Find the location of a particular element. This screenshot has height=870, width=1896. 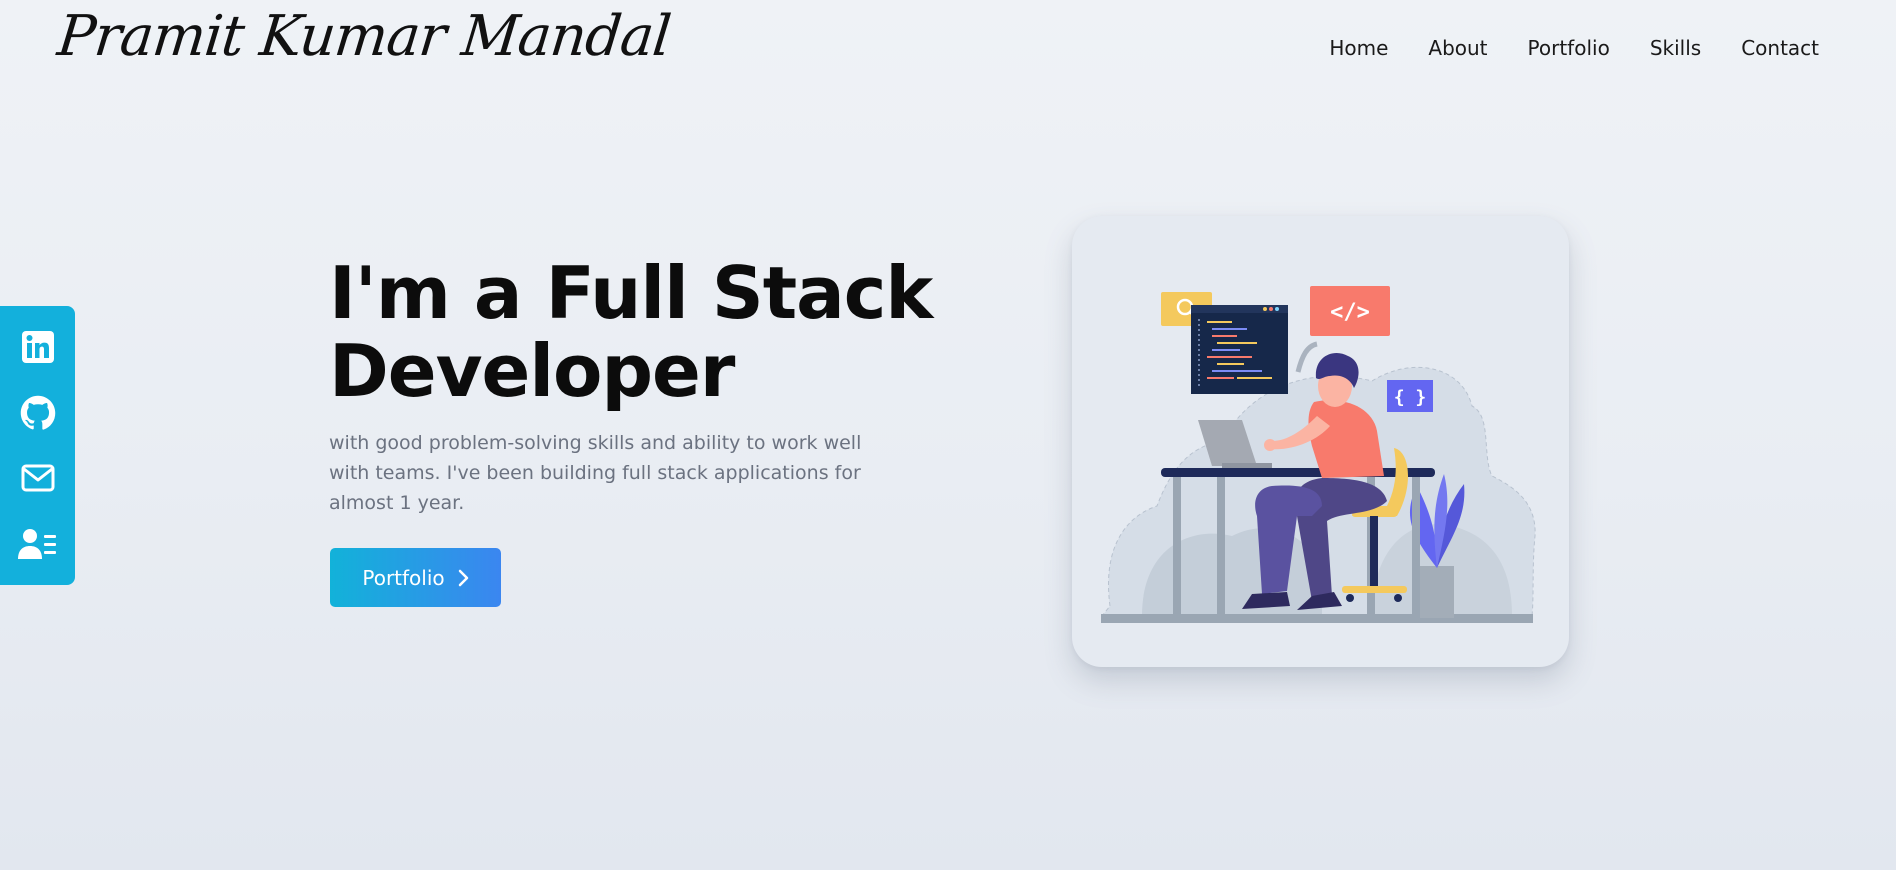

hero-title-line1: I'm a Full Stack is located at coordinates (631, 293).